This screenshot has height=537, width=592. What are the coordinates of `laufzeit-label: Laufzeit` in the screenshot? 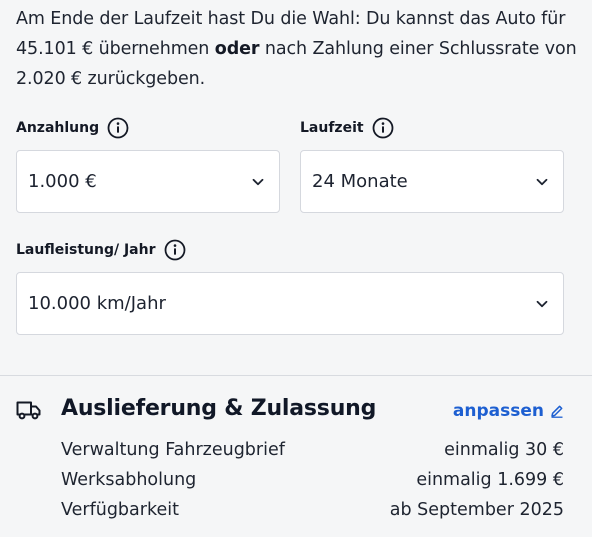 It's located at (347, 128).